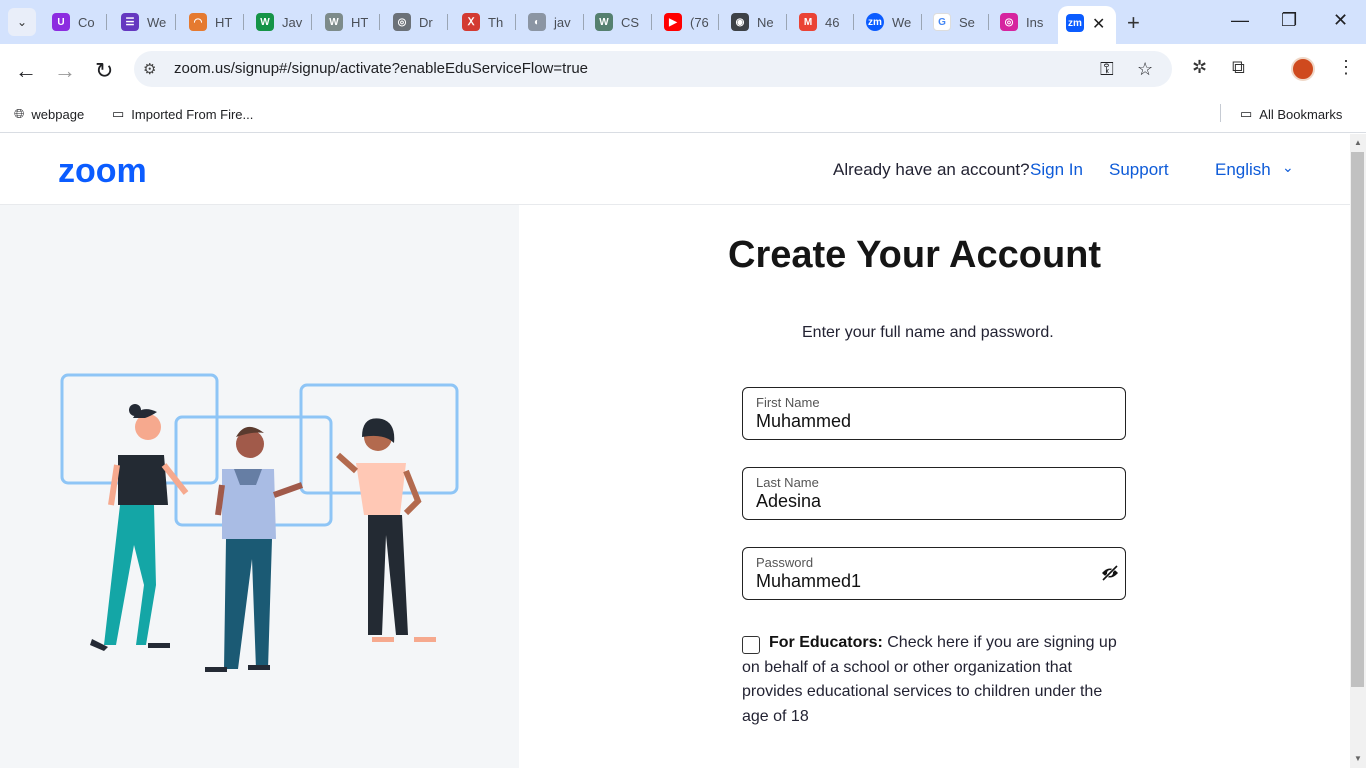 Image resolution: width=1366 pixels, height=768 pixels. I want to click on already-have-account-text: Already have an account?, so click(931, 169).